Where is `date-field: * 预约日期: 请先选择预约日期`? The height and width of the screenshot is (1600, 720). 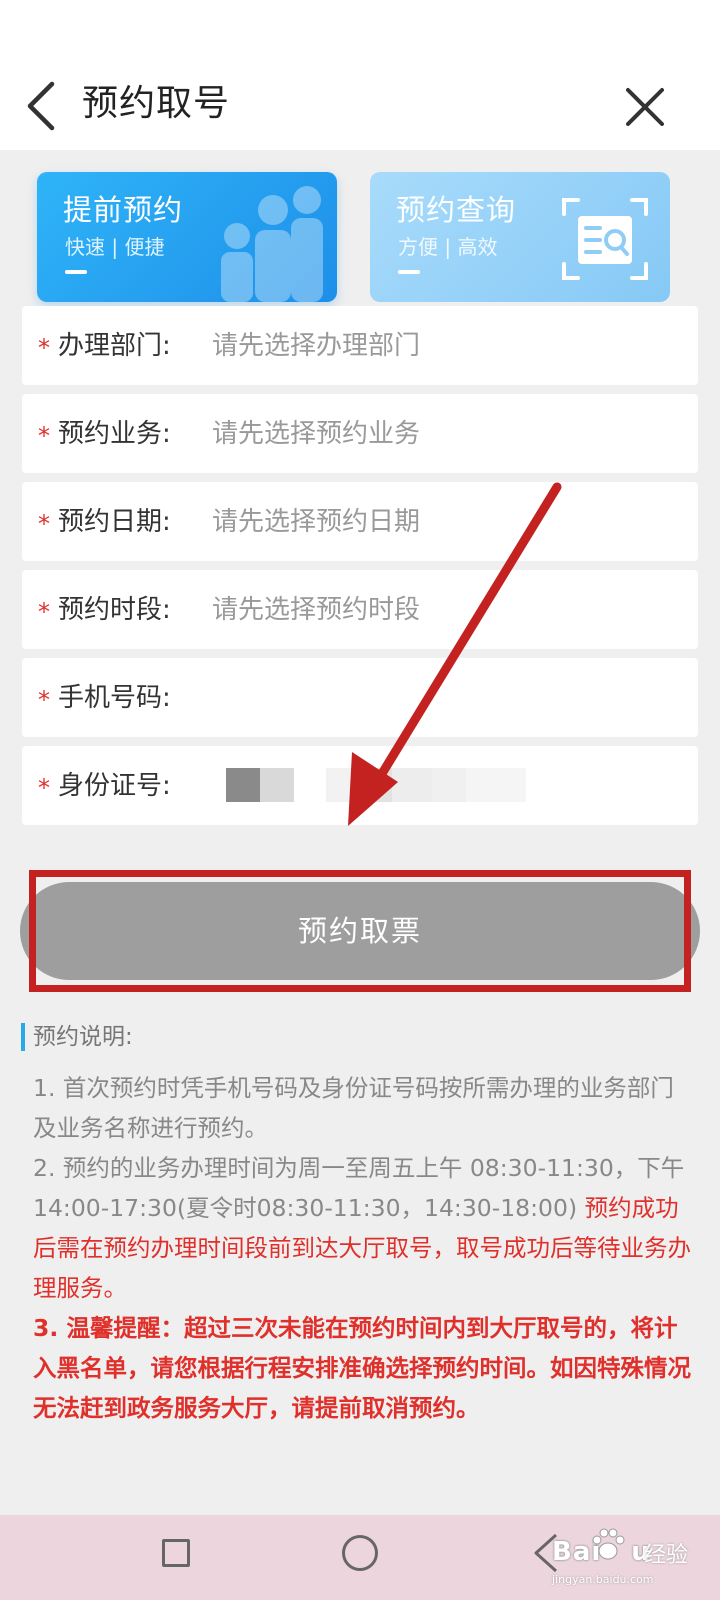
date-field: * 预约日期: 请先选择预约日期 is located at coordinates (360, 521).